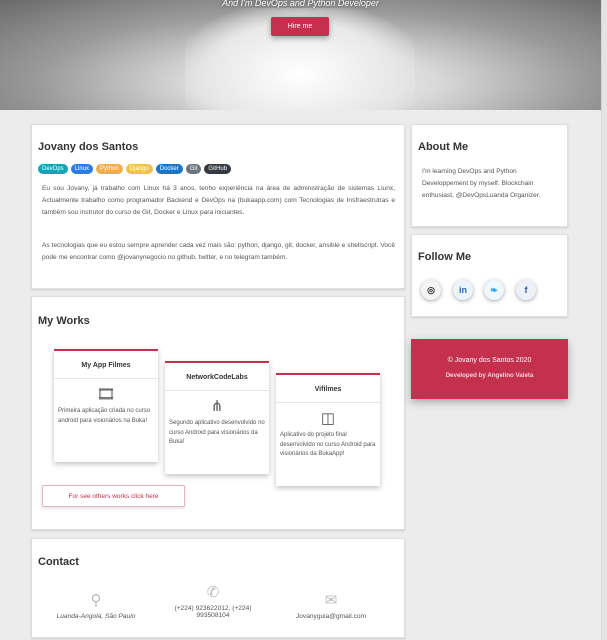  I want to click on tag-linux: Linux, so click(82, 169).